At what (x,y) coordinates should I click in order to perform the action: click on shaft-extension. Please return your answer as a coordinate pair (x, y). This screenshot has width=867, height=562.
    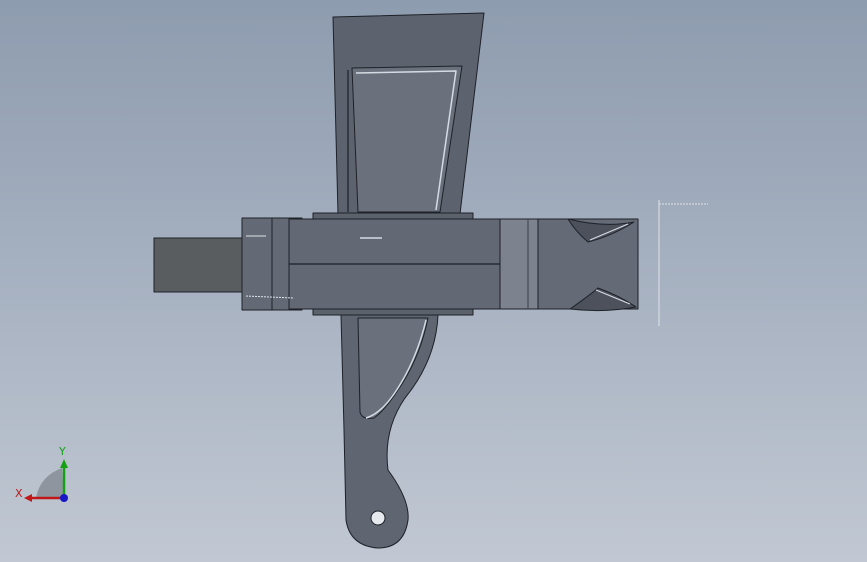
    Looking at the image, I should click on (204, 265).